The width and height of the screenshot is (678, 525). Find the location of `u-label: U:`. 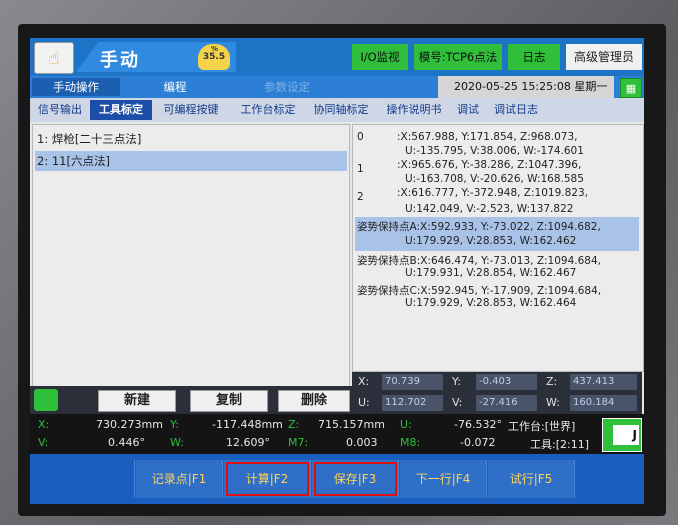

u-label: U: is located at coordinates (364, 402).